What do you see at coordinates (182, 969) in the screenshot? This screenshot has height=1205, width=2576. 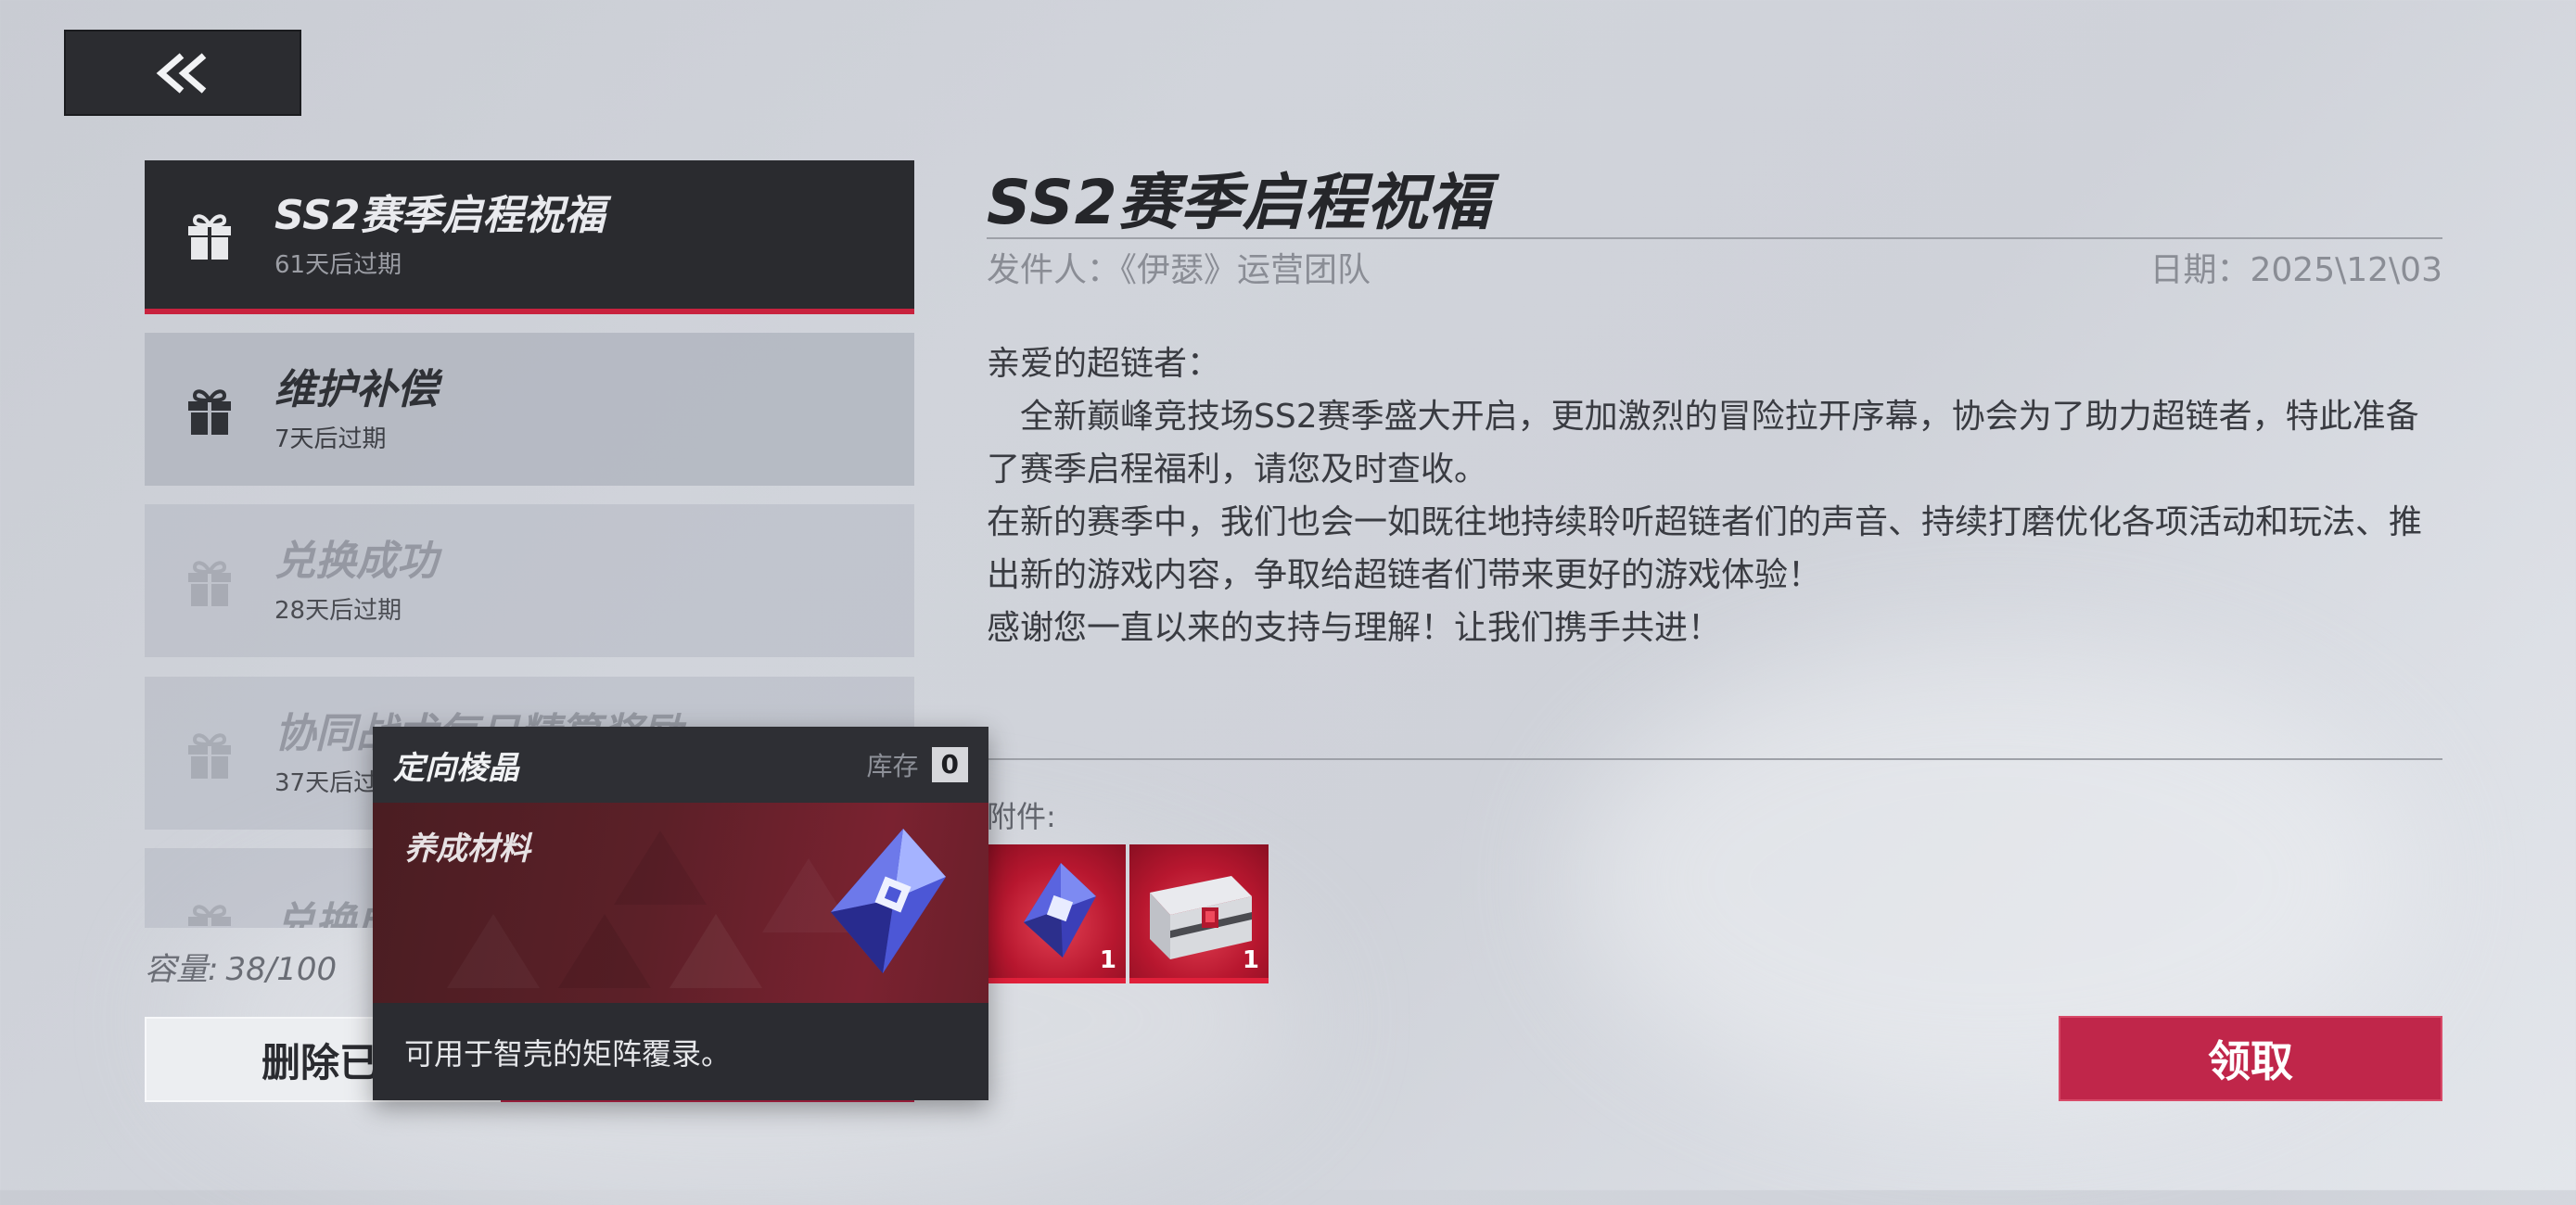 I see `capacity-label: 容量:` at bounding box center [182, 969].